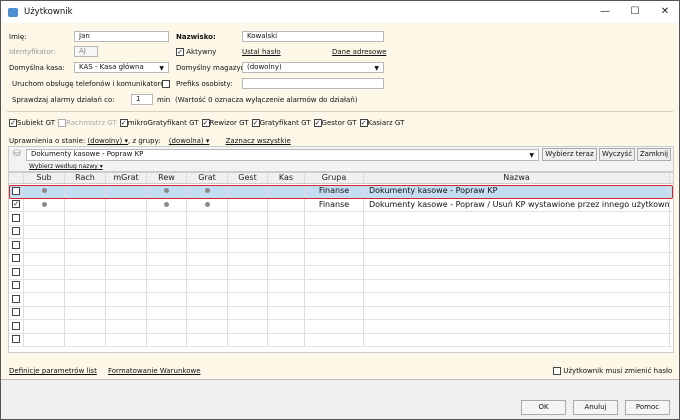 This screenshot has width=680, height=420. Describe the element at coordinates (126, 178) in the screenshot. I see `column-header: mGrat` at that location.